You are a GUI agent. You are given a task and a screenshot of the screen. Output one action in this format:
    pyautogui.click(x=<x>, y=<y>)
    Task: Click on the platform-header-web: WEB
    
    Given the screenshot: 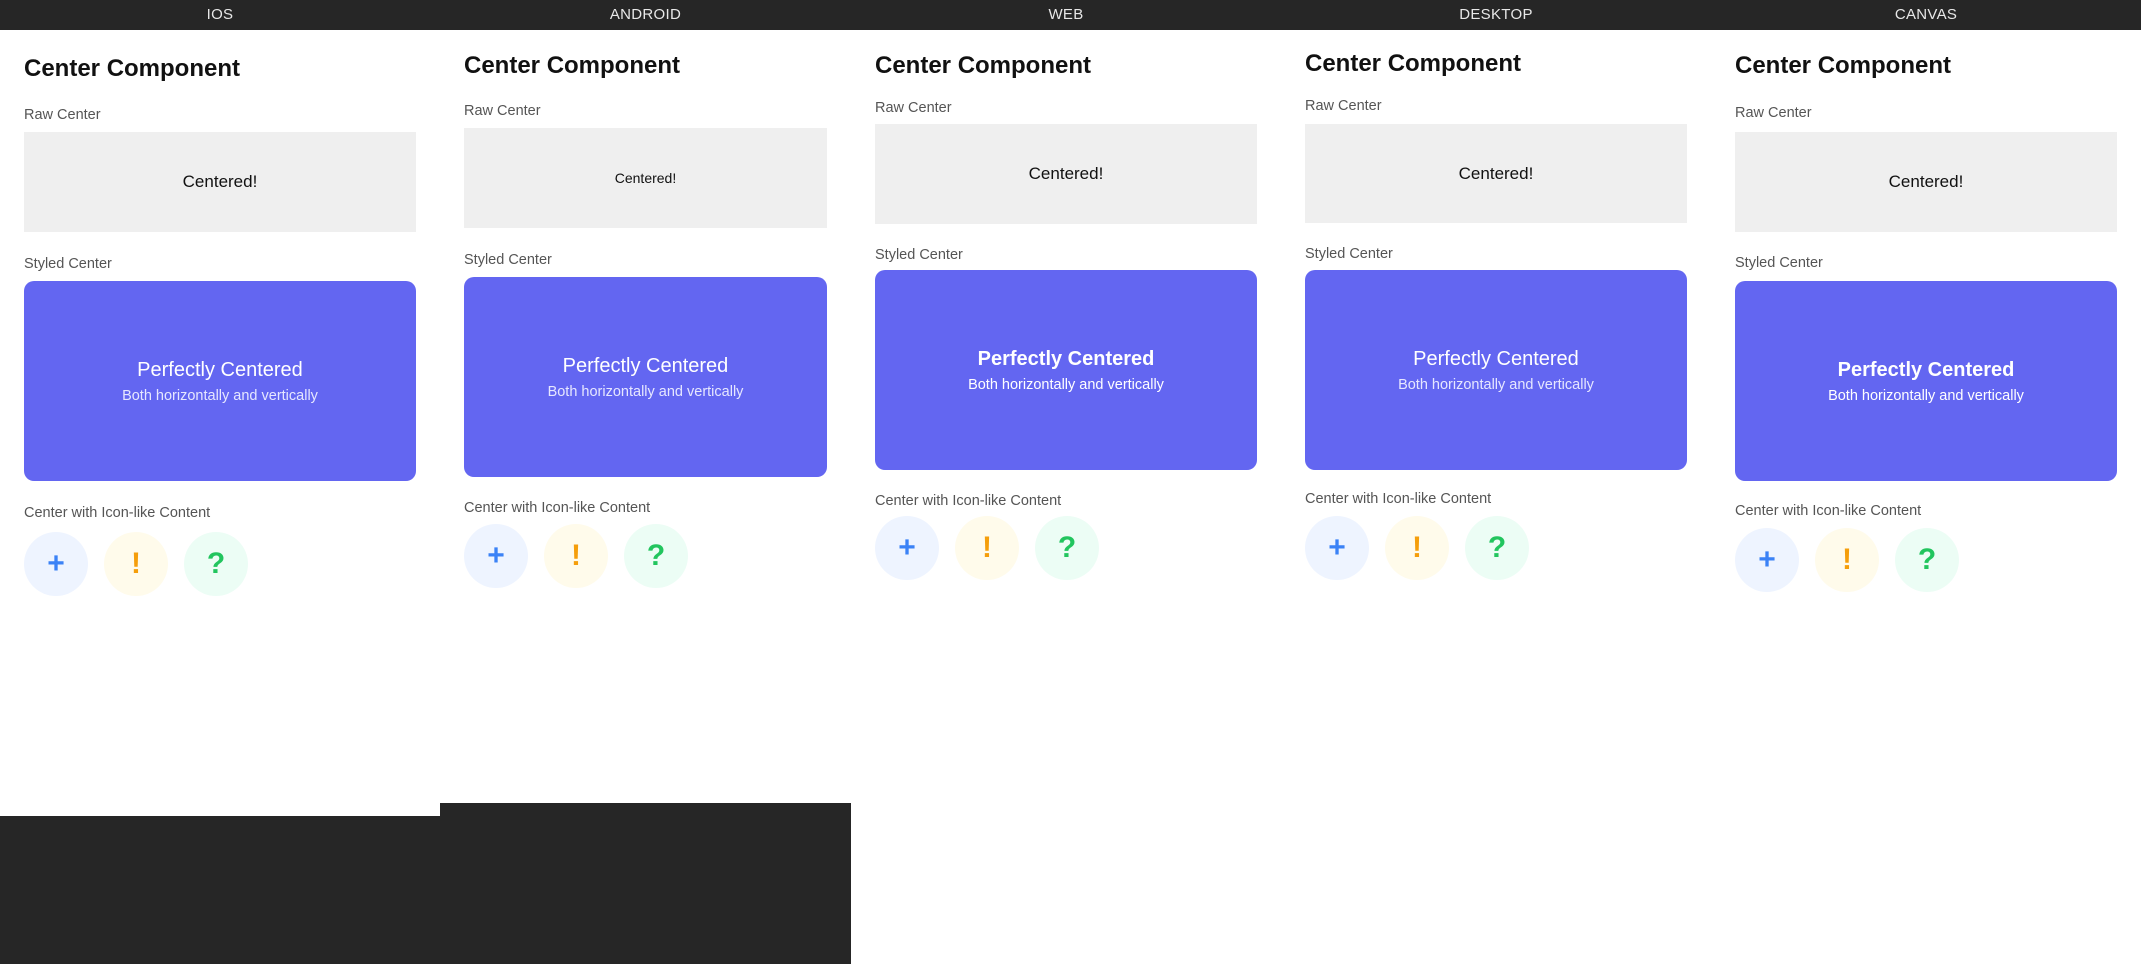 What is the action you would take?
    pyautogui.click(x=1066, y=15)
    